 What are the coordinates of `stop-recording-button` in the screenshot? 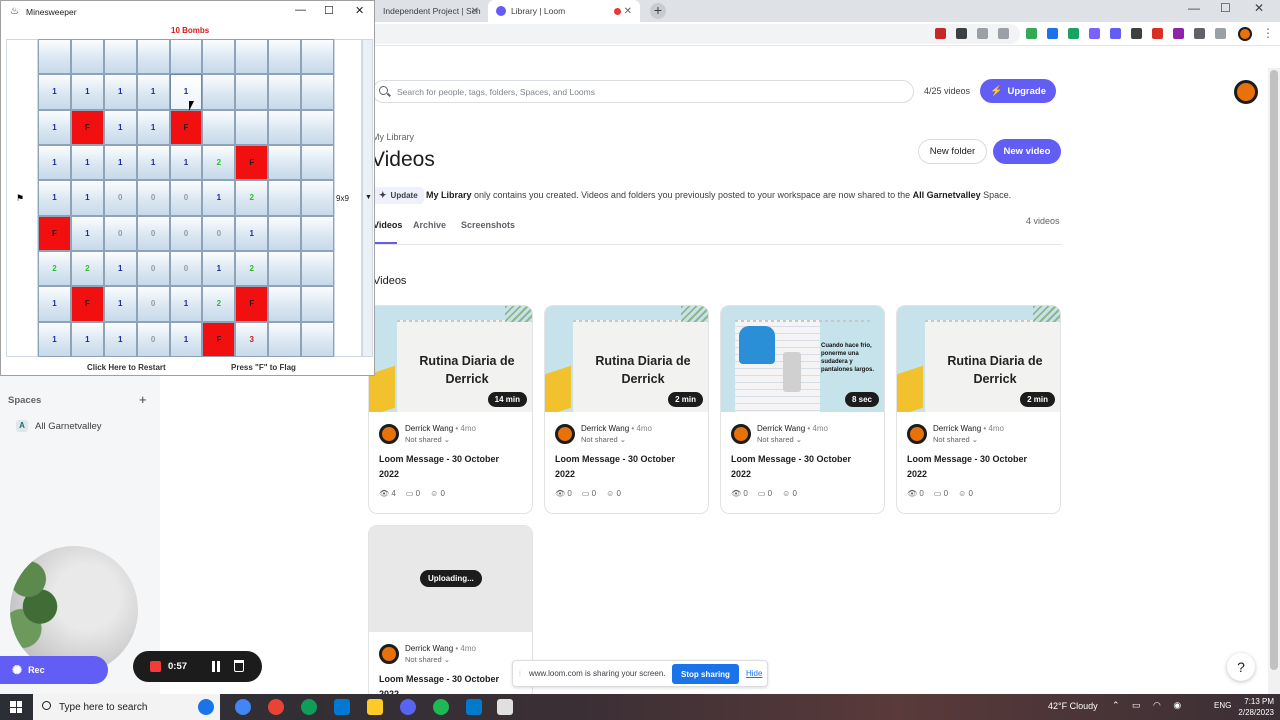 It's located at (155, 666).